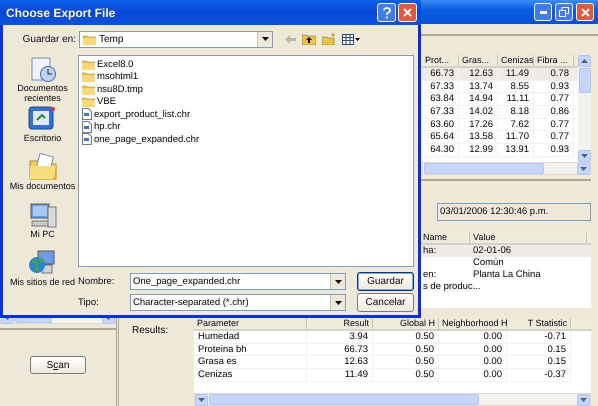 Image resolution: width=598 pixels, height=406 pixels. What do you see at coordinates (514, 212) in the screenshot?
I see `date-field: 03/01/2006 12:30:46 p.m.` at bounding box center [514, 212].